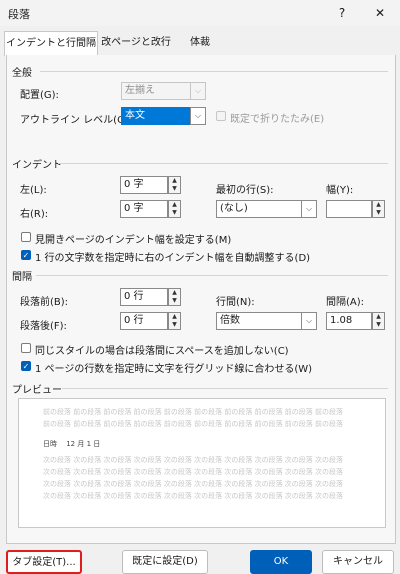 The height and width of the screenshot is (574, 400). I want to click on indent-width-input, so click(349, 209).